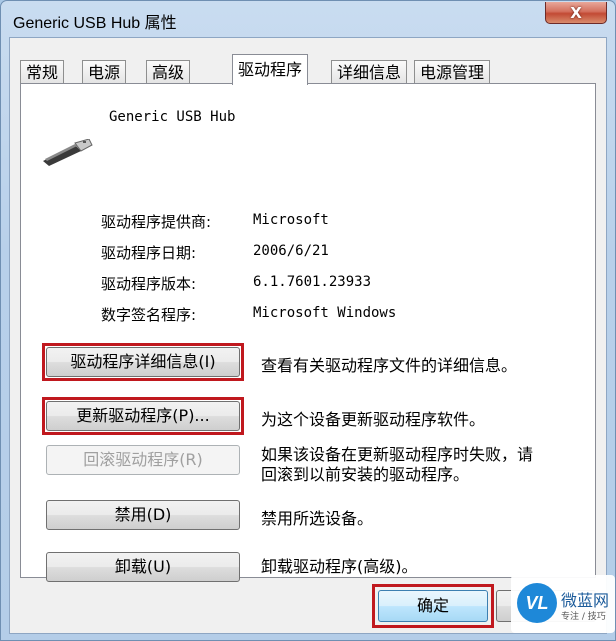  What do you see at coordinates (365, 474) in the screenshot?
I see `rollback-driver-desc-line2: 回滚到以前安装的驱动程序。` at bounding box center [365, 474].